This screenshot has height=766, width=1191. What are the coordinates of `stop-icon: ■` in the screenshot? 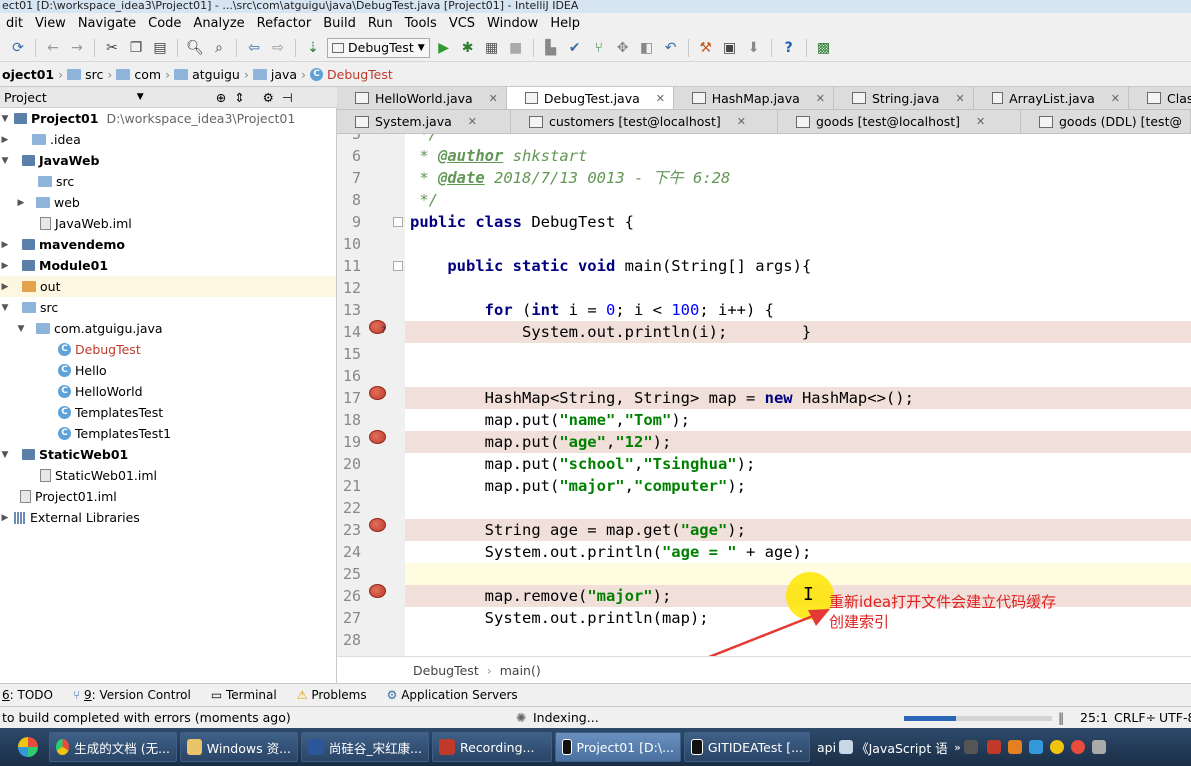 It's located at (516, 48).